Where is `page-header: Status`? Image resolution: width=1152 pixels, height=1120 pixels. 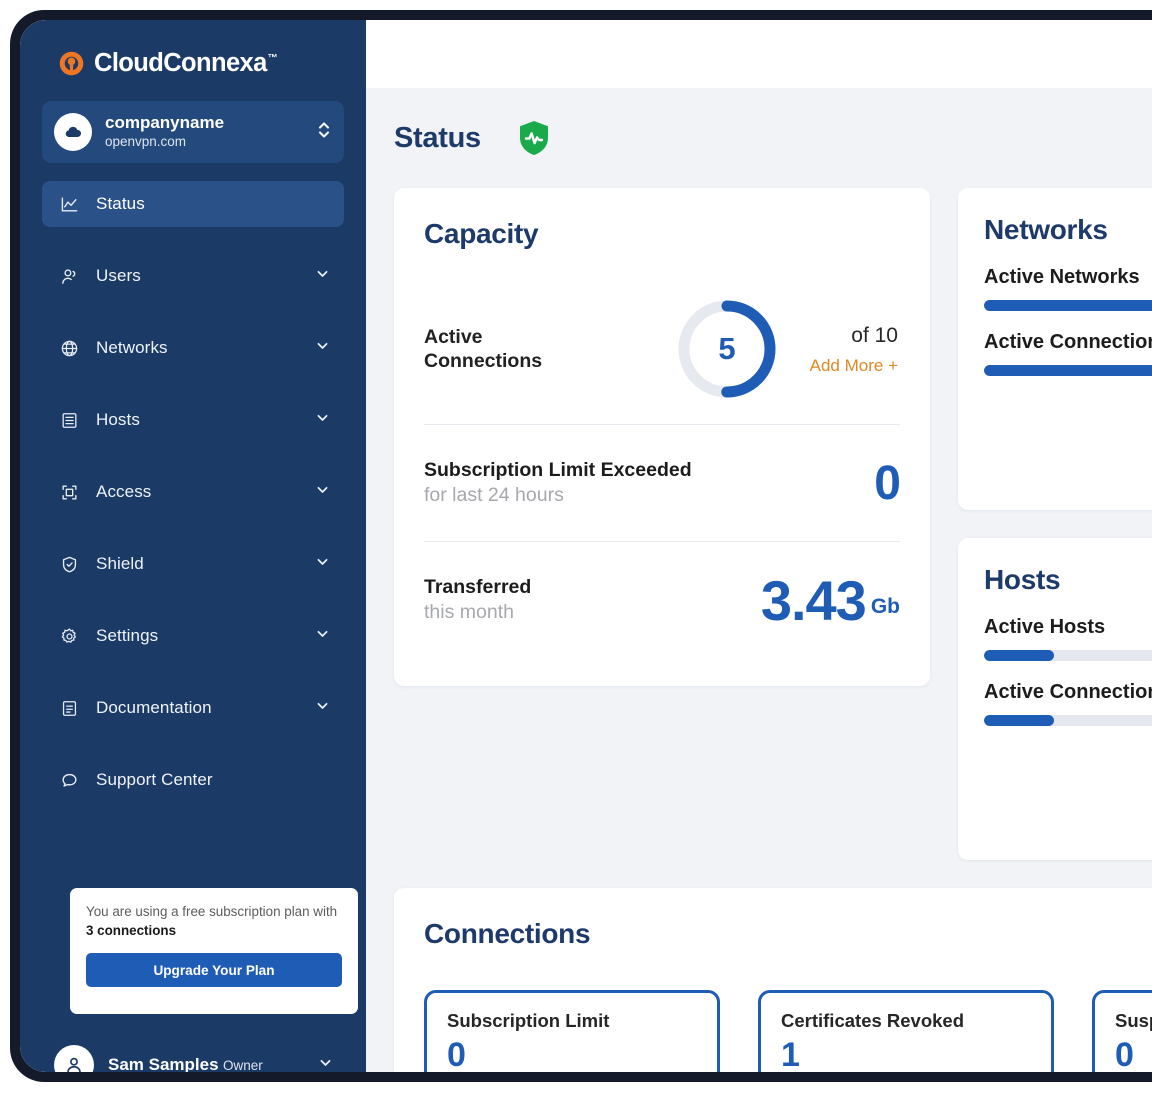
page-header: Status is located at coordinates (773, 138).